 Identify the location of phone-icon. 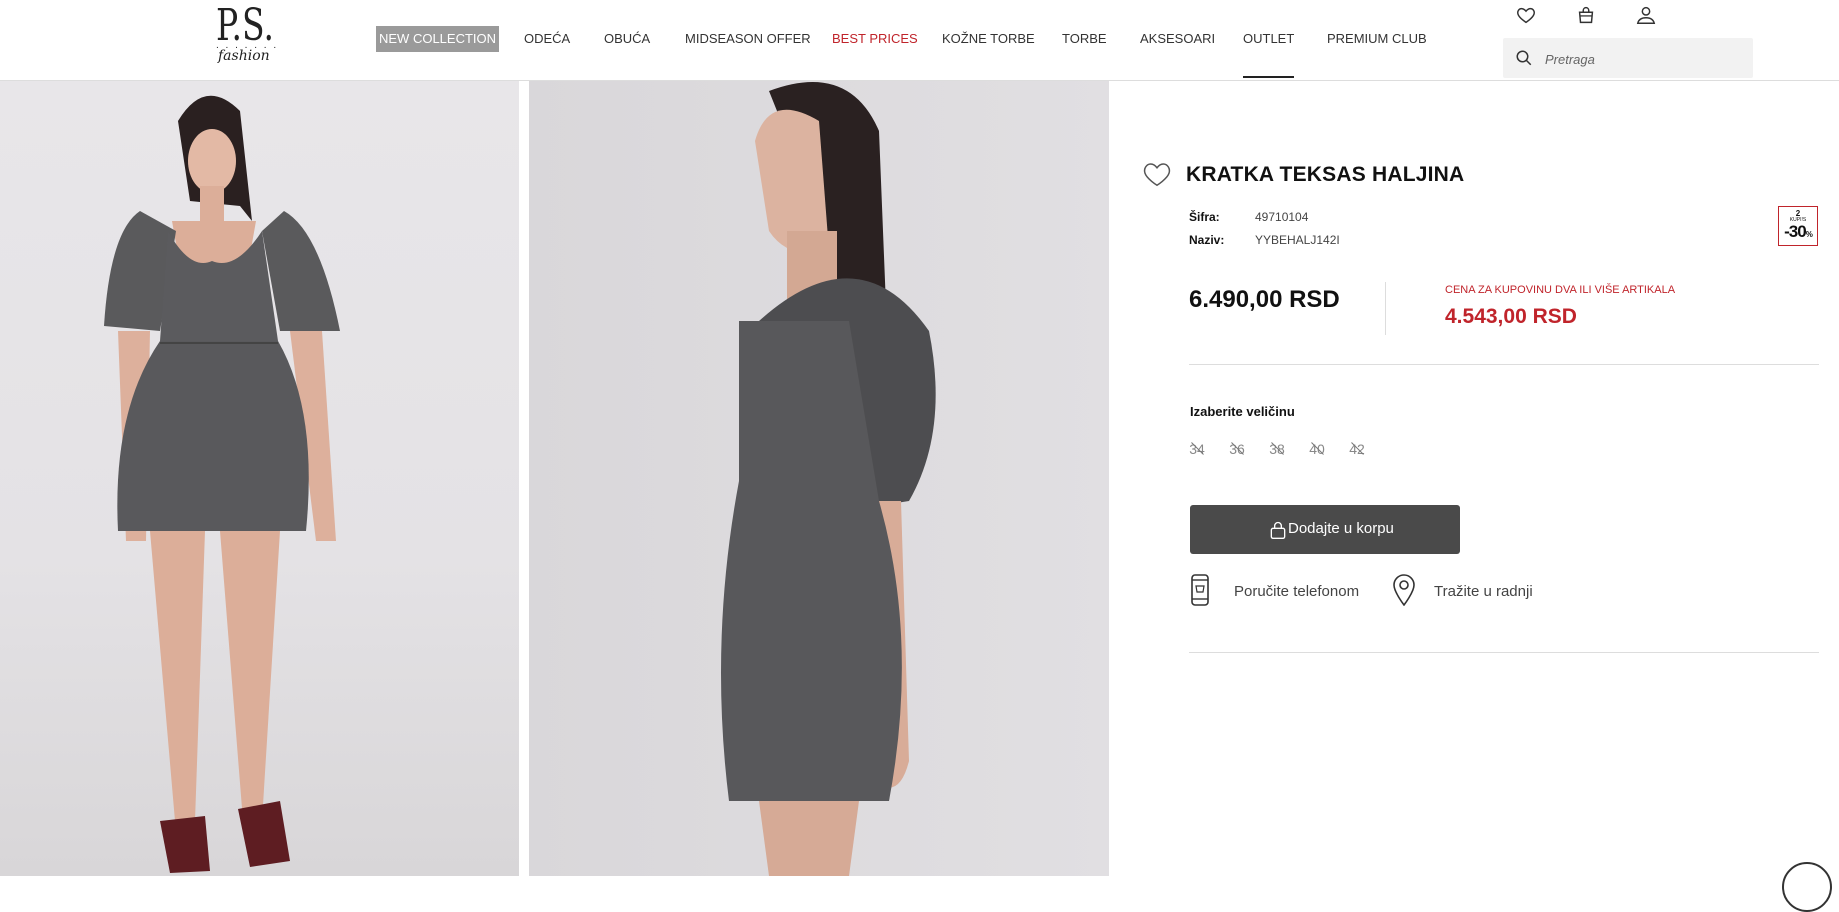
(1200, 590).